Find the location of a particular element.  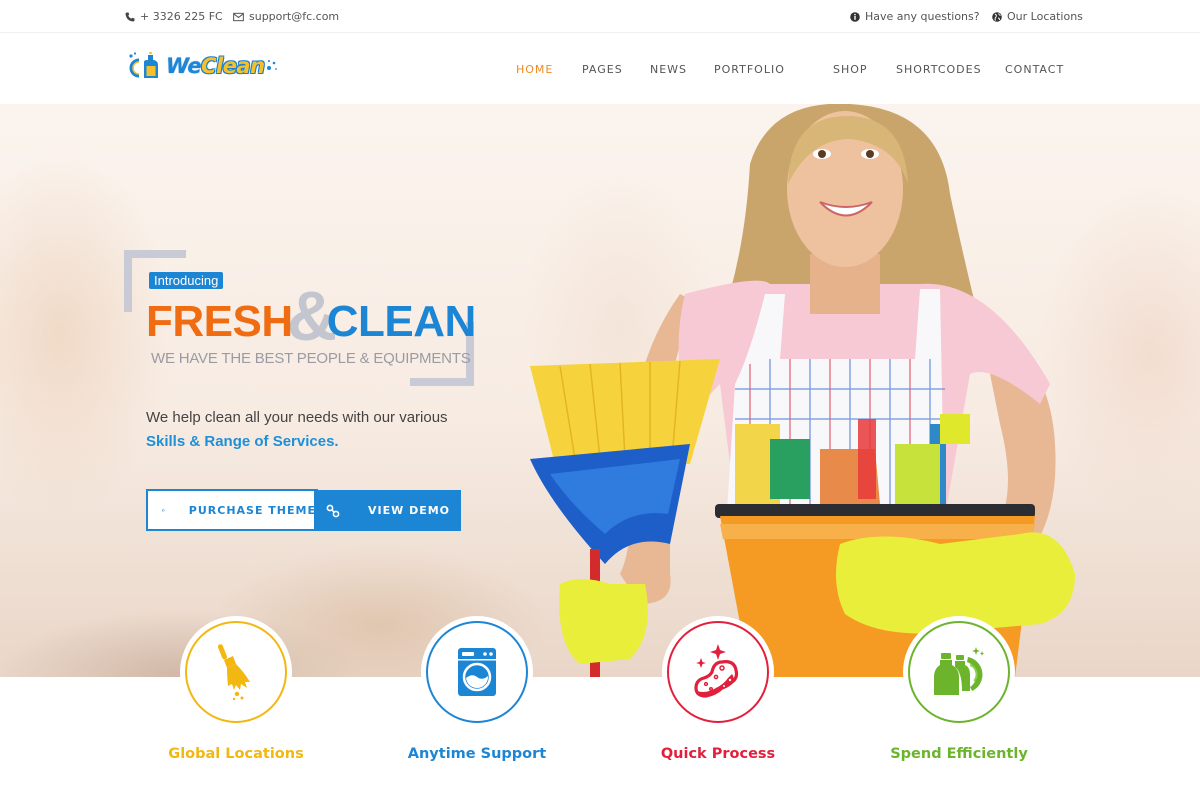

feature-anytime-support is located at coordinates (477, 672).